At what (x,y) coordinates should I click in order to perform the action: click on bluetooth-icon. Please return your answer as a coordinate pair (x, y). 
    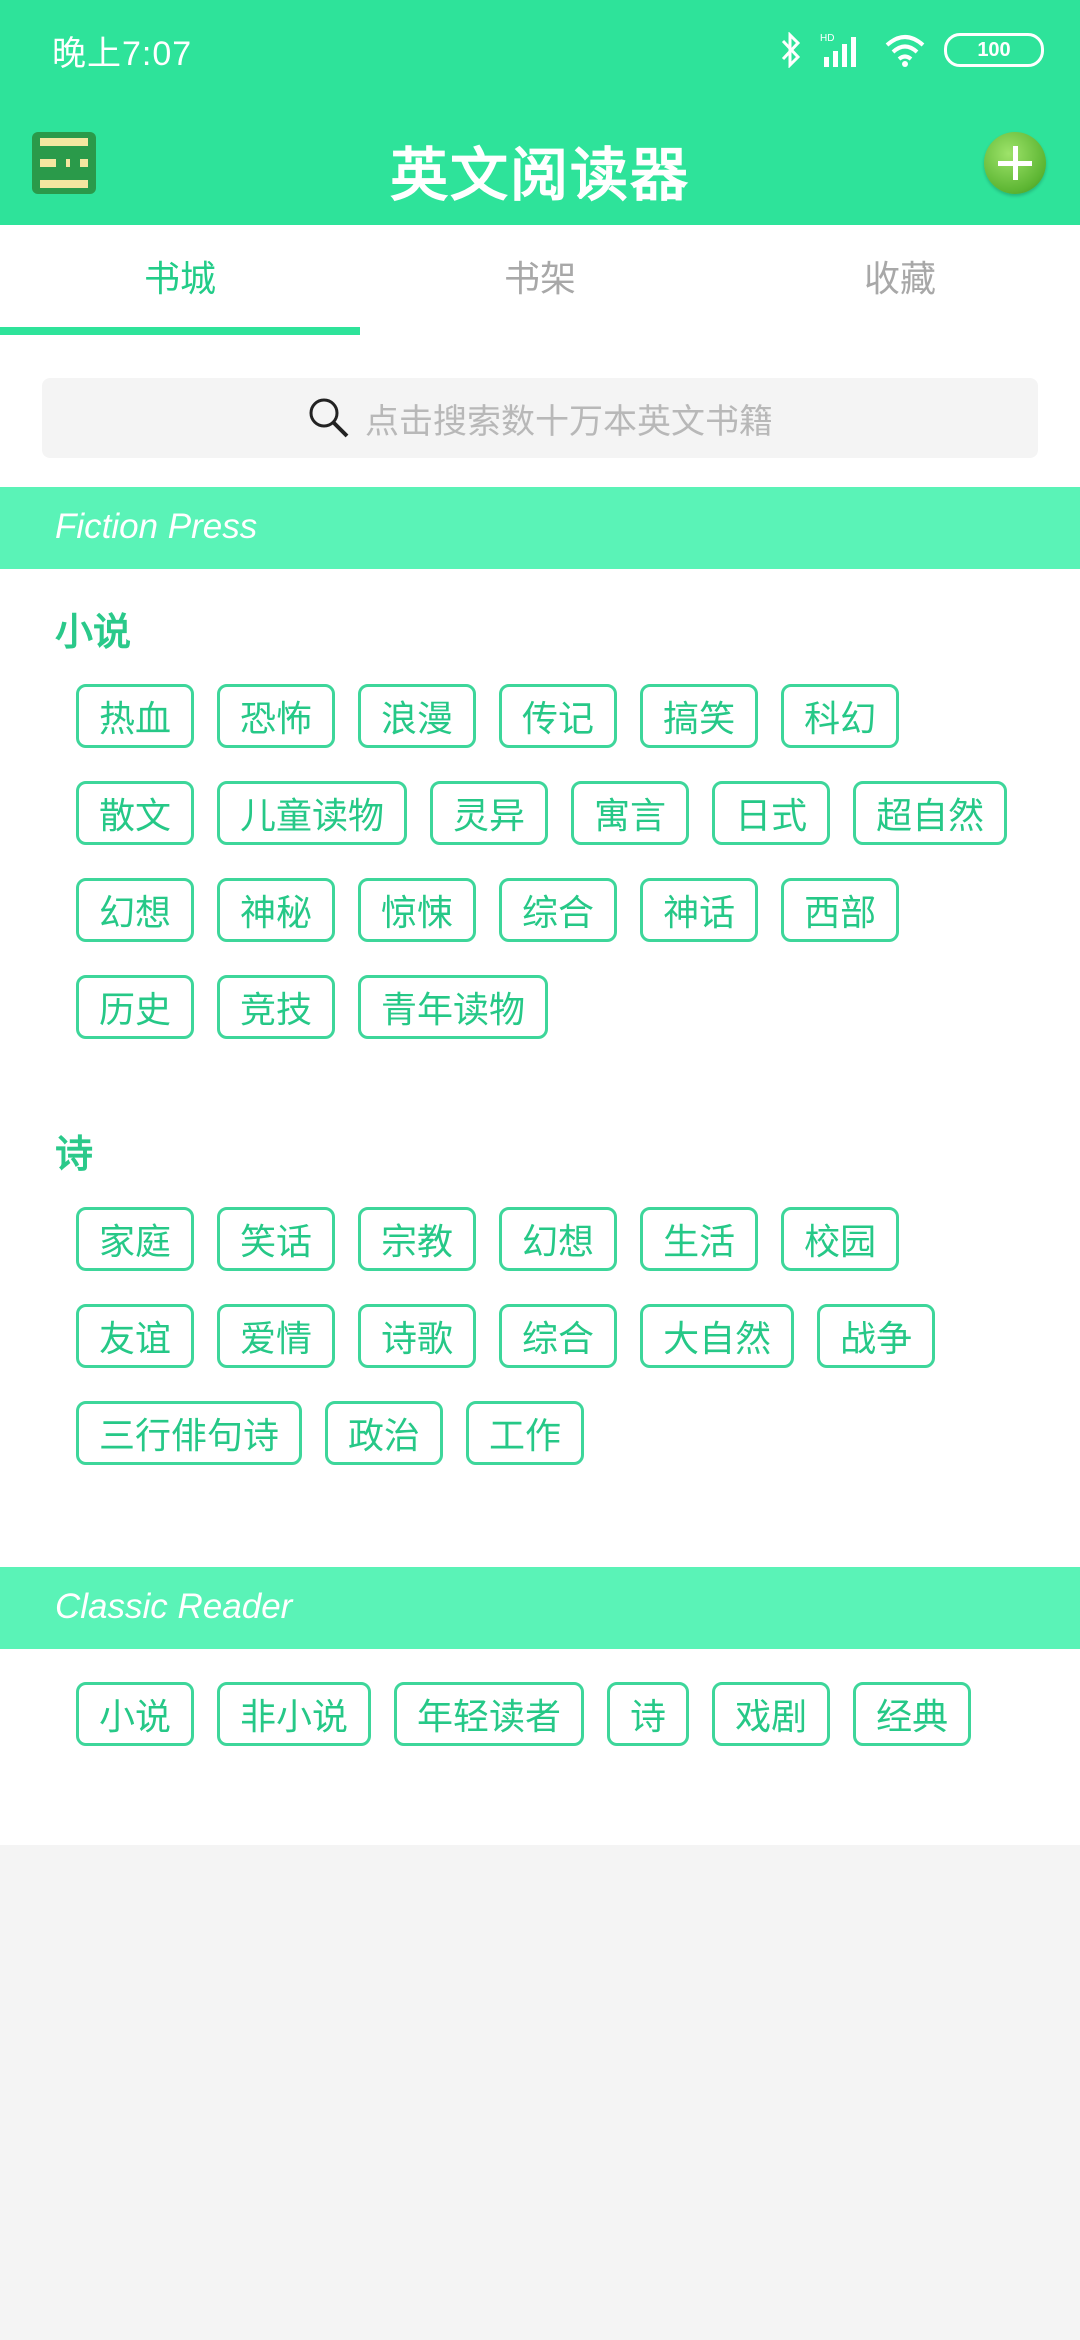
    Looking at the image, I should click on (791, 50).